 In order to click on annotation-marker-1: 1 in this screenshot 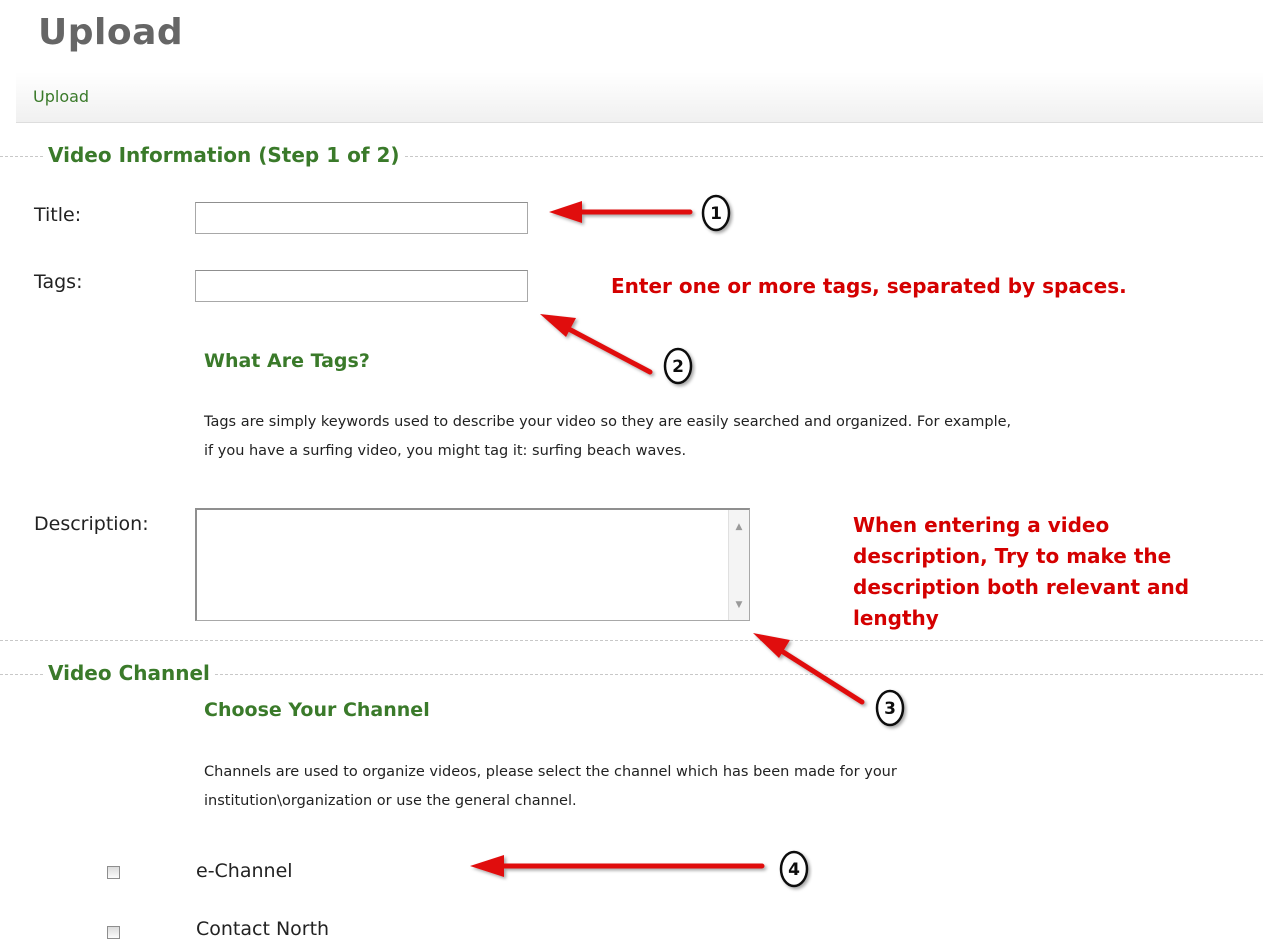, I will do `click(716, 213)`.